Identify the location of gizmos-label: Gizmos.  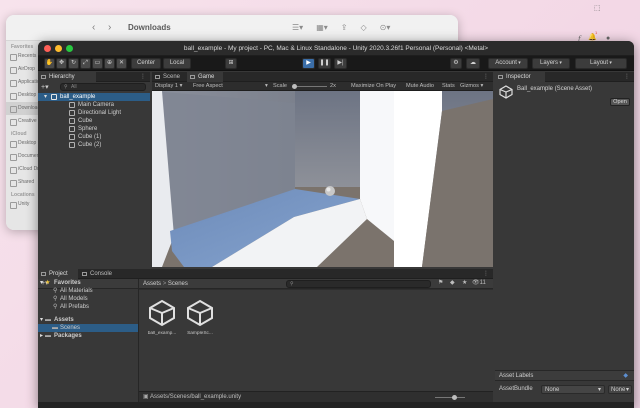
(469, 86).